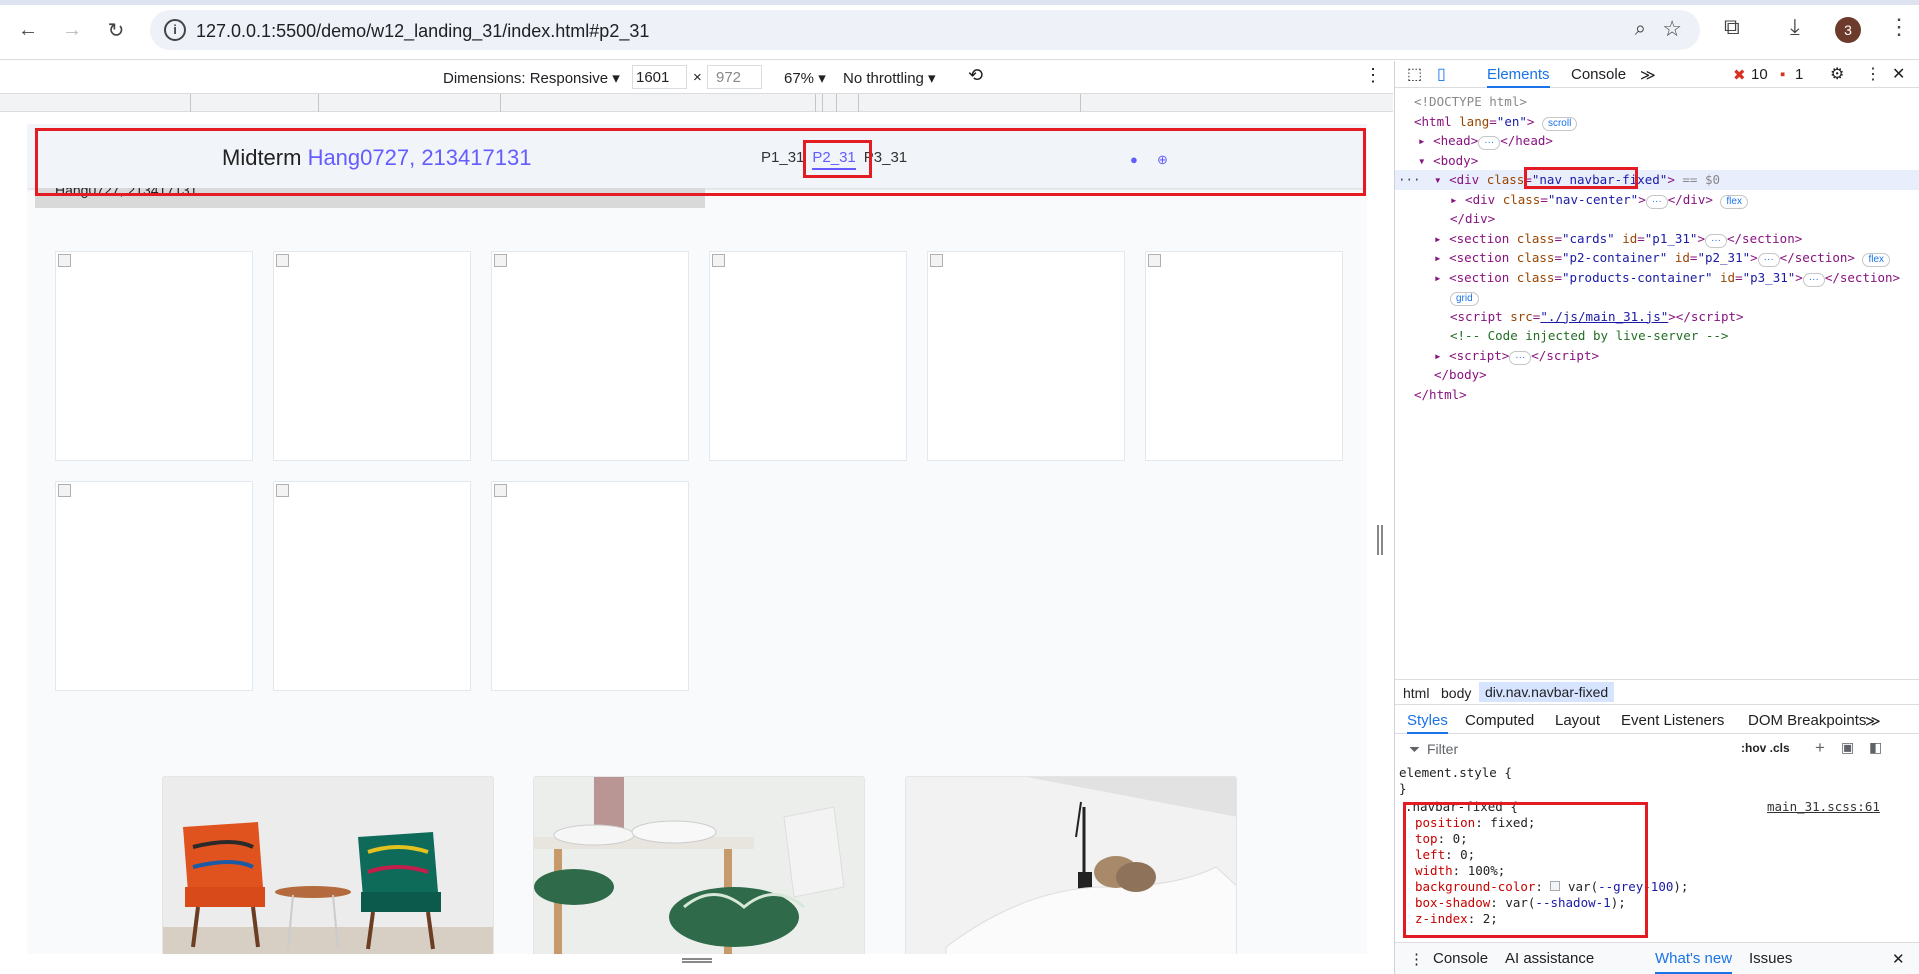 The image size is (1919, 974). What do you see at coordinates (175, 30) in the screenshot?
I see `site-info-icon: i` at bounding box center [175, 30].